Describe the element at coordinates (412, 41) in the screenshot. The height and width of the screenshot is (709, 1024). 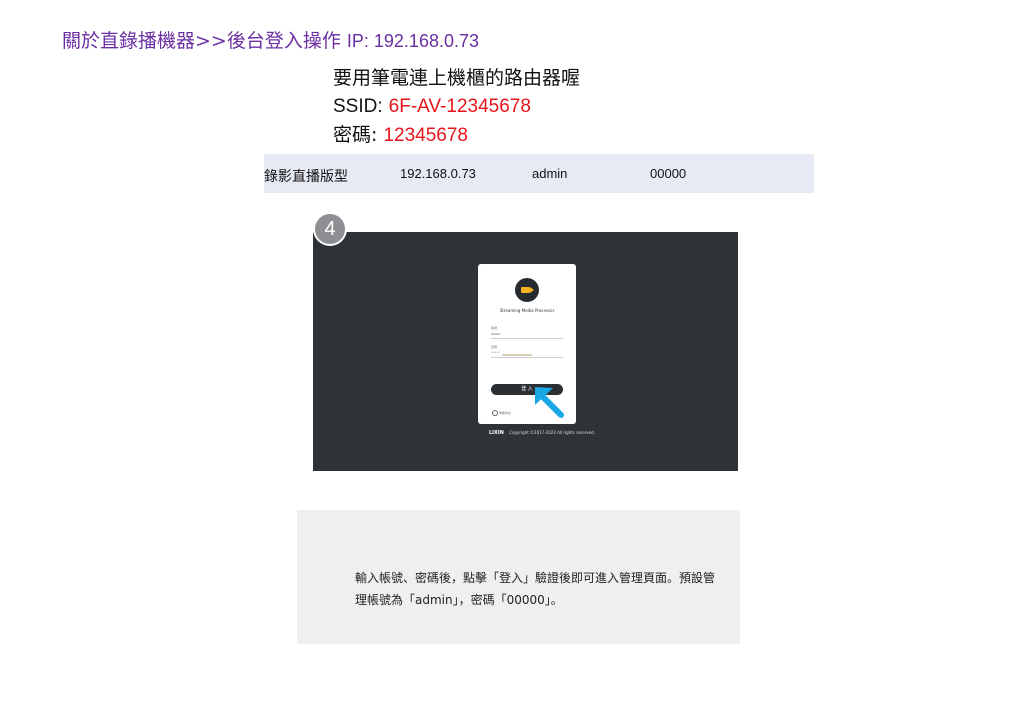
I see `heading-ip: IP: 192.168.0.73` at that location.